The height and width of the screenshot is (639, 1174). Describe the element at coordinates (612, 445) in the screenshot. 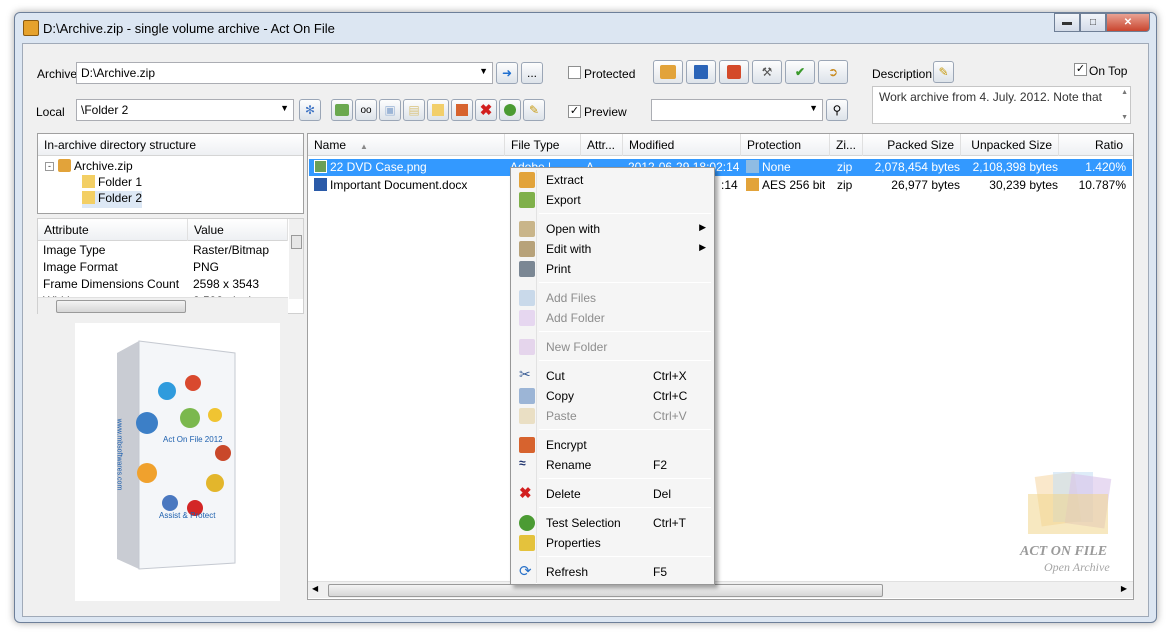

I see `menu-item-encrypt: Encrypt` at that location.